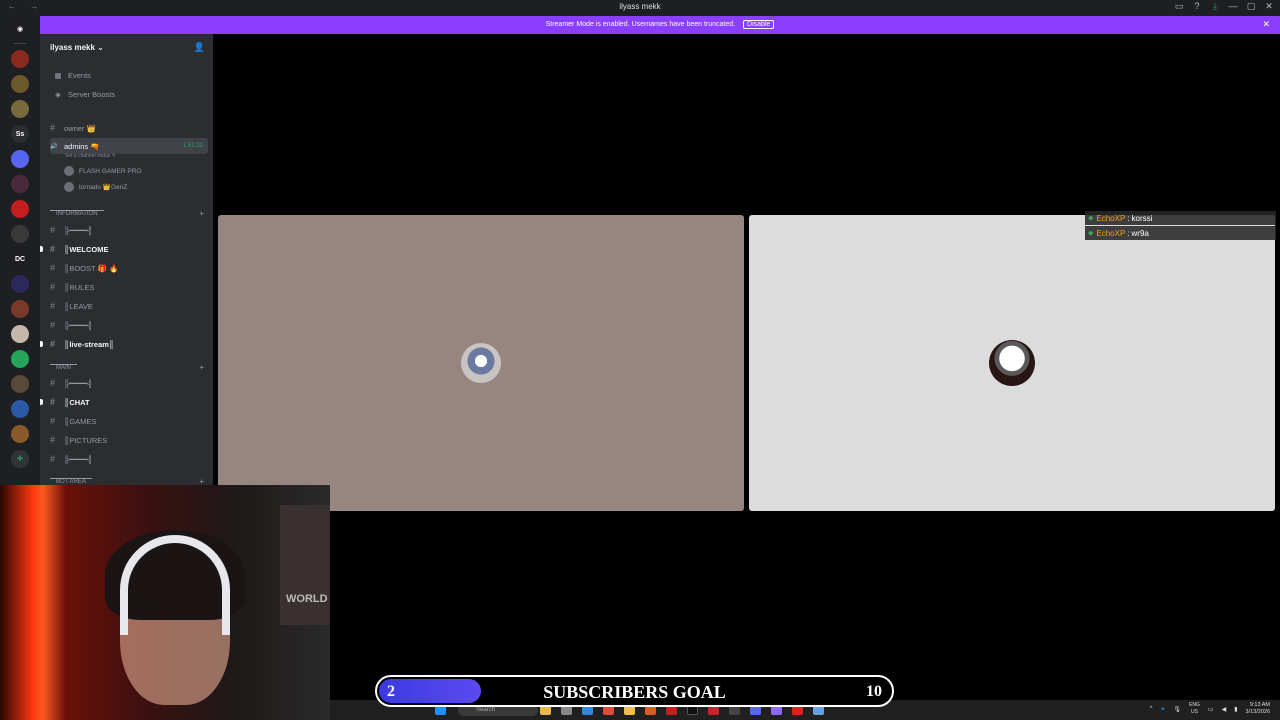 Image resolution: width=1280 pixels, height=720 pixels. What do you see at coordinates (1224, 709) in the screenshot?
I see `volume-icon: ◀` at bounding box center [1224, 709].